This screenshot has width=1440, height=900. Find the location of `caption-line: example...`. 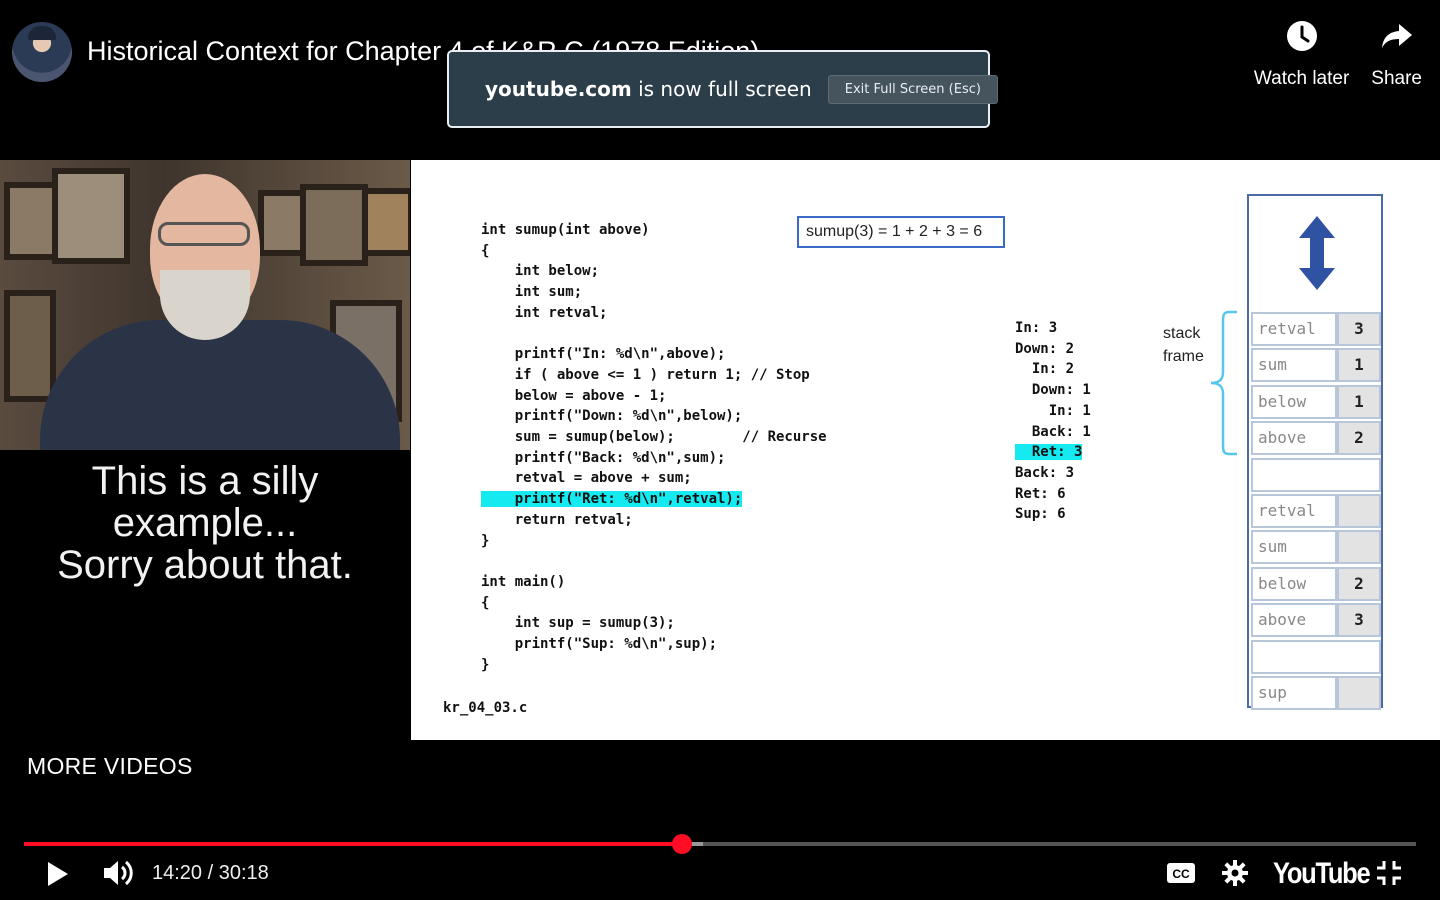

caption-line: example... is located at coordinates (205, 523).